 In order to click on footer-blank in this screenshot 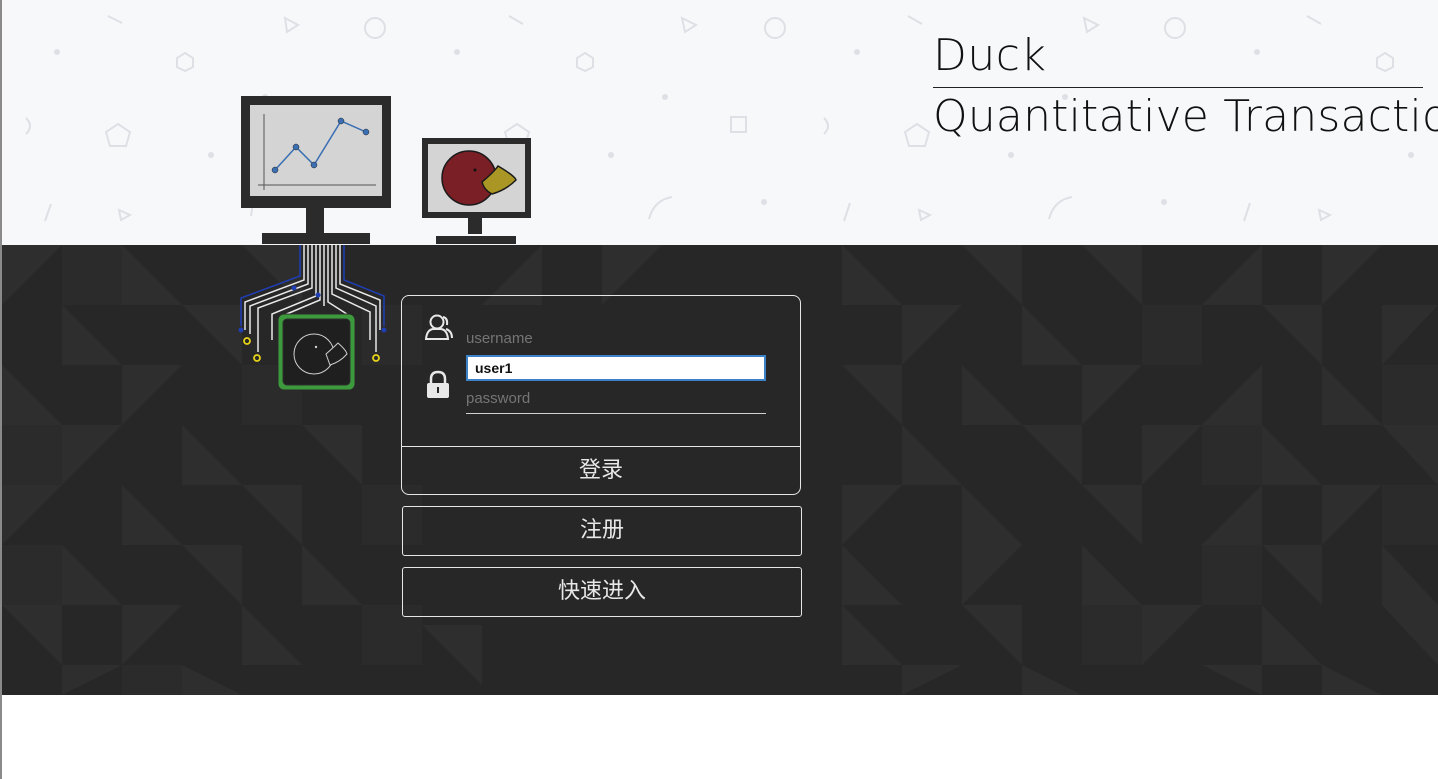, I will do `click(720, 737)`.